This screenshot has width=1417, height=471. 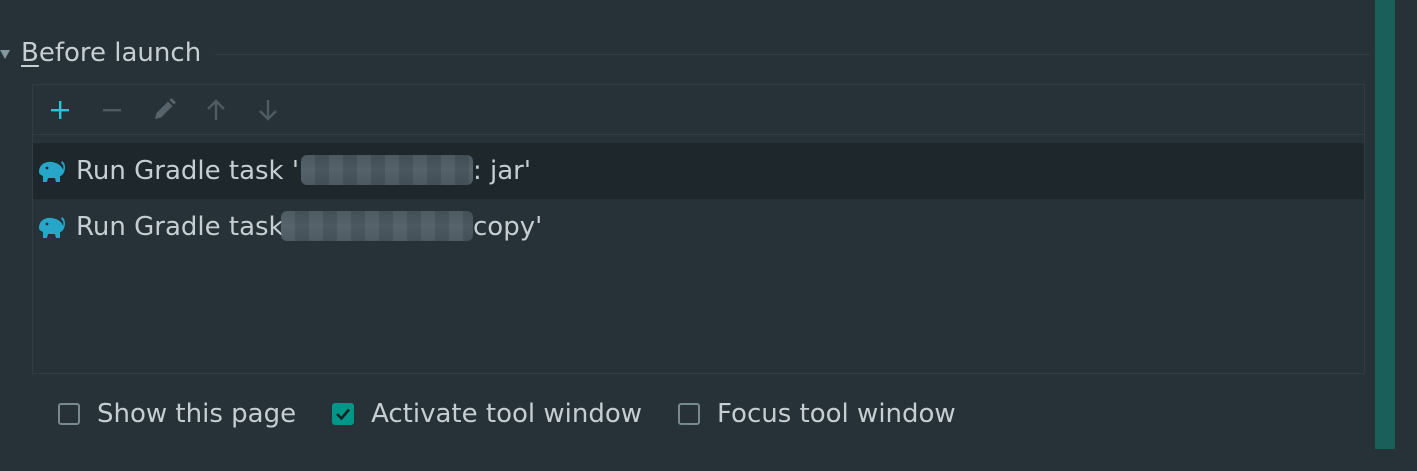 I want to click on scrollbar-track, so click(x=1385, y=224).